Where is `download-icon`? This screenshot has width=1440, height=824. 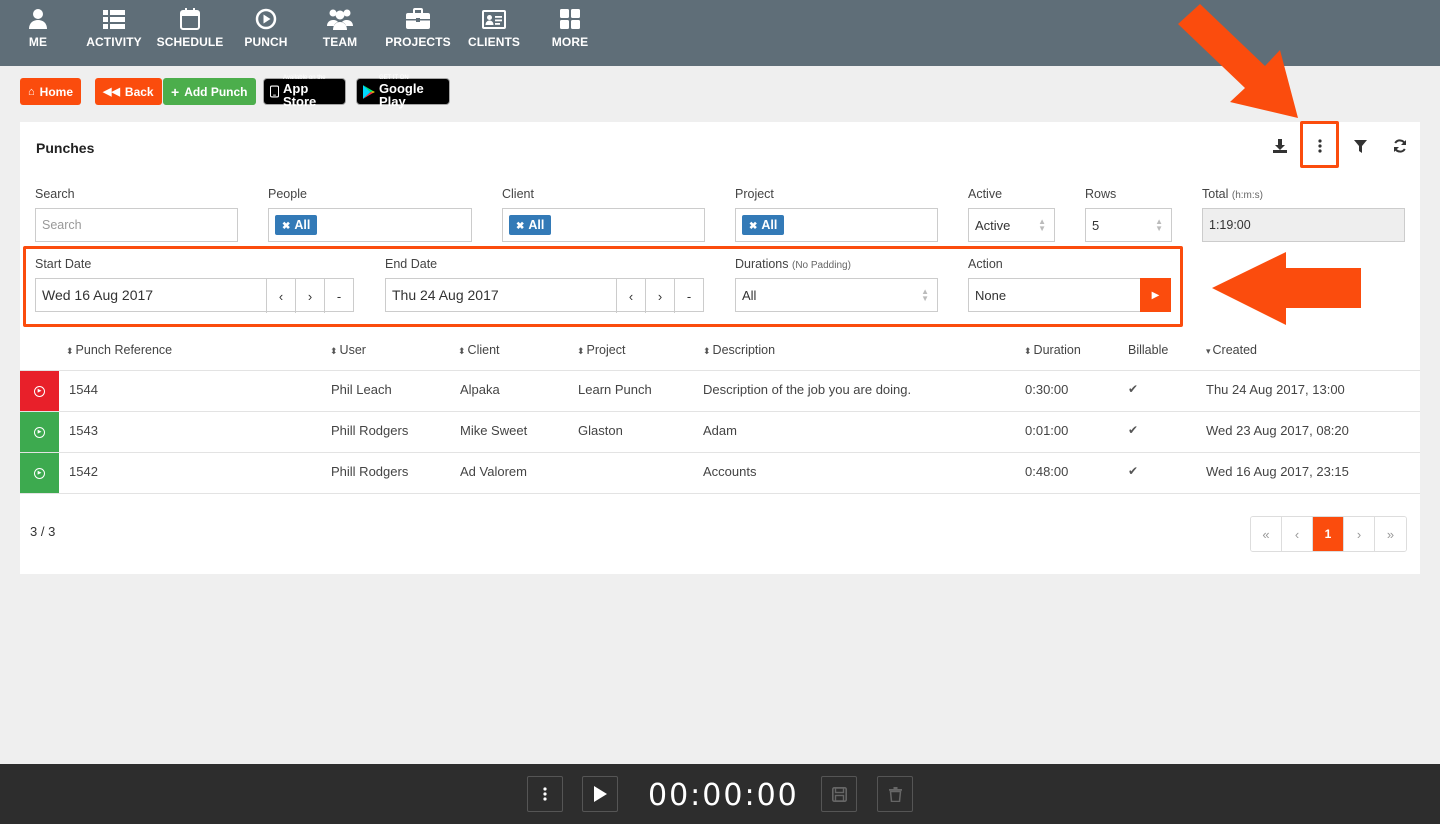 download-icon is located at coordinates (1280, 146).